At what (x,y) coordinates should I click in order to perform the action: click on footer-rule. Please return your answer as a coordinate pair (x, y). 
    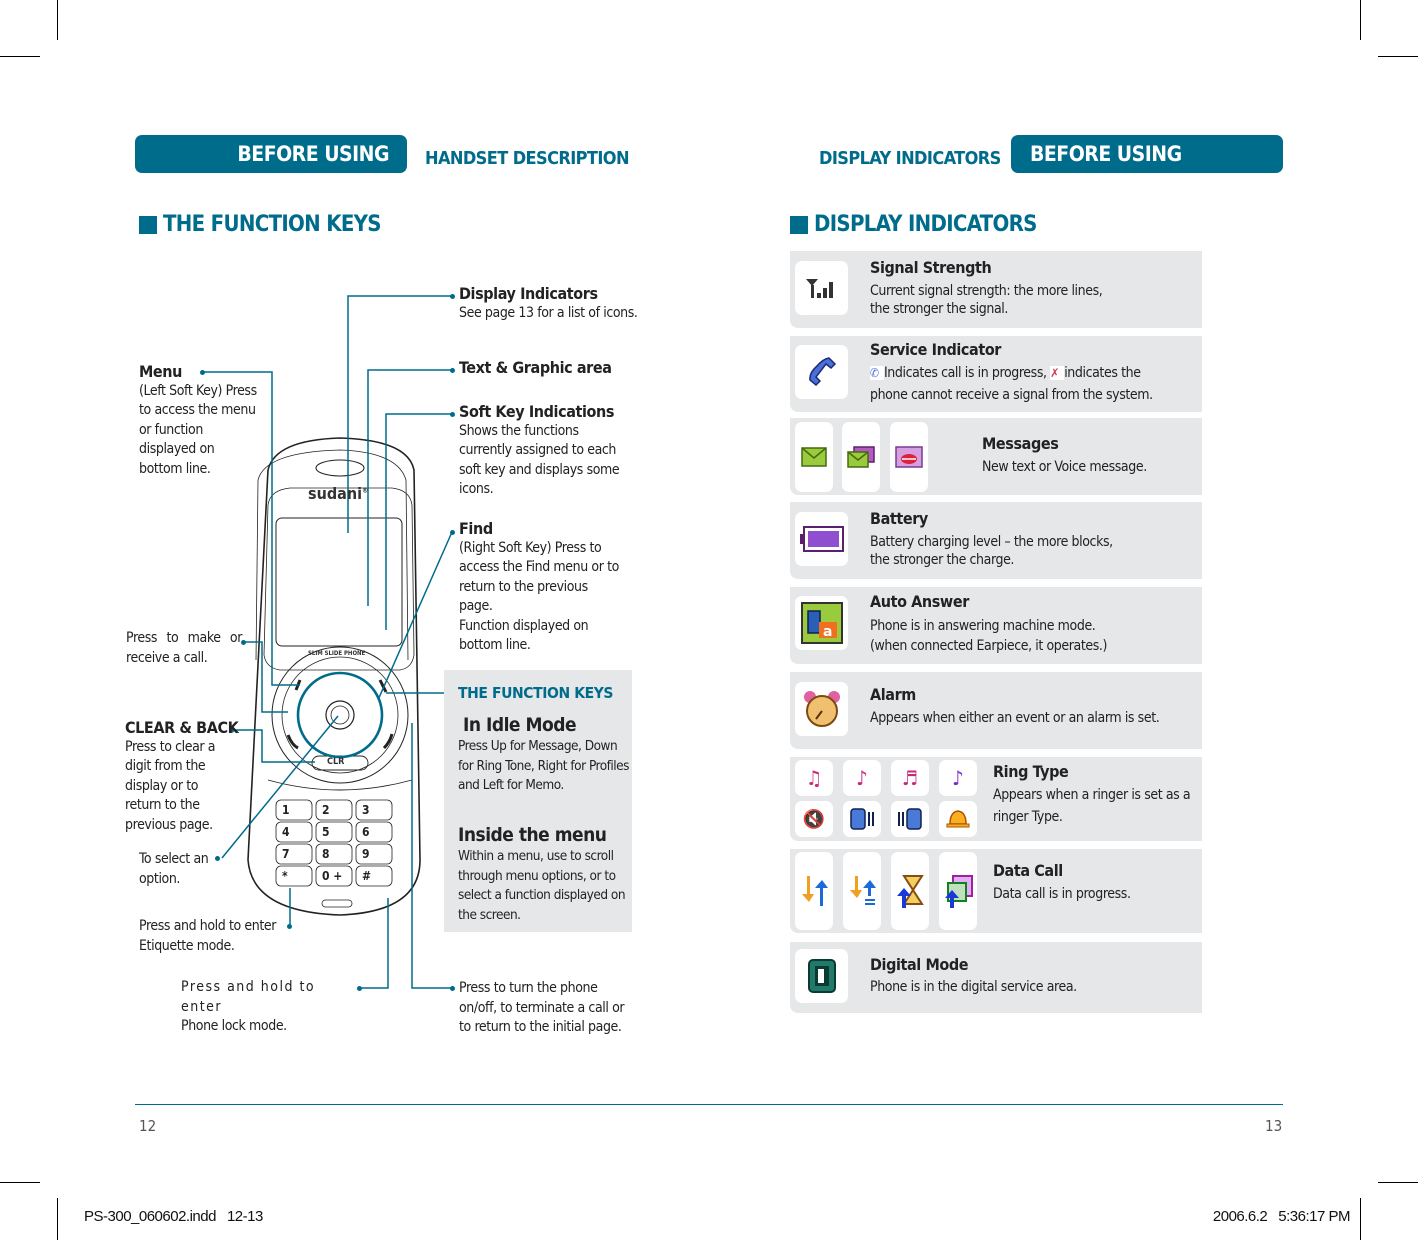
    Looking at the image, I should click on (709, 1104).